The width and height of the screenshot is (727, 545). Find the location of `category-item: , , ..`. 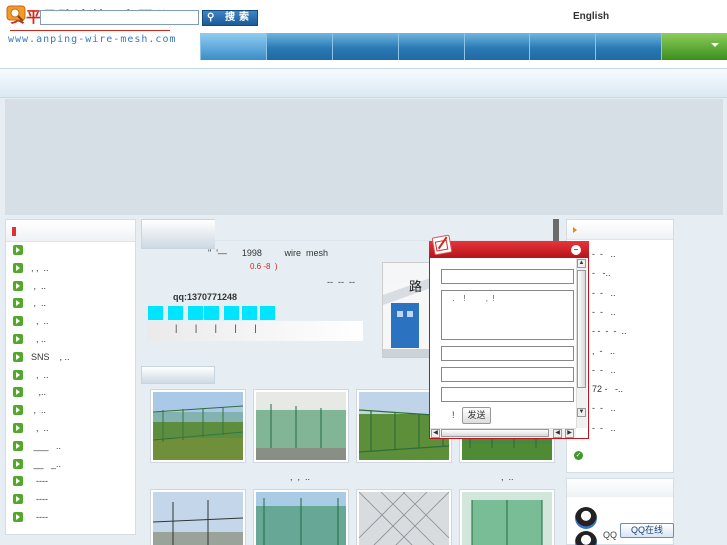

category-item: , , .. is located at coordinates (31, 268).